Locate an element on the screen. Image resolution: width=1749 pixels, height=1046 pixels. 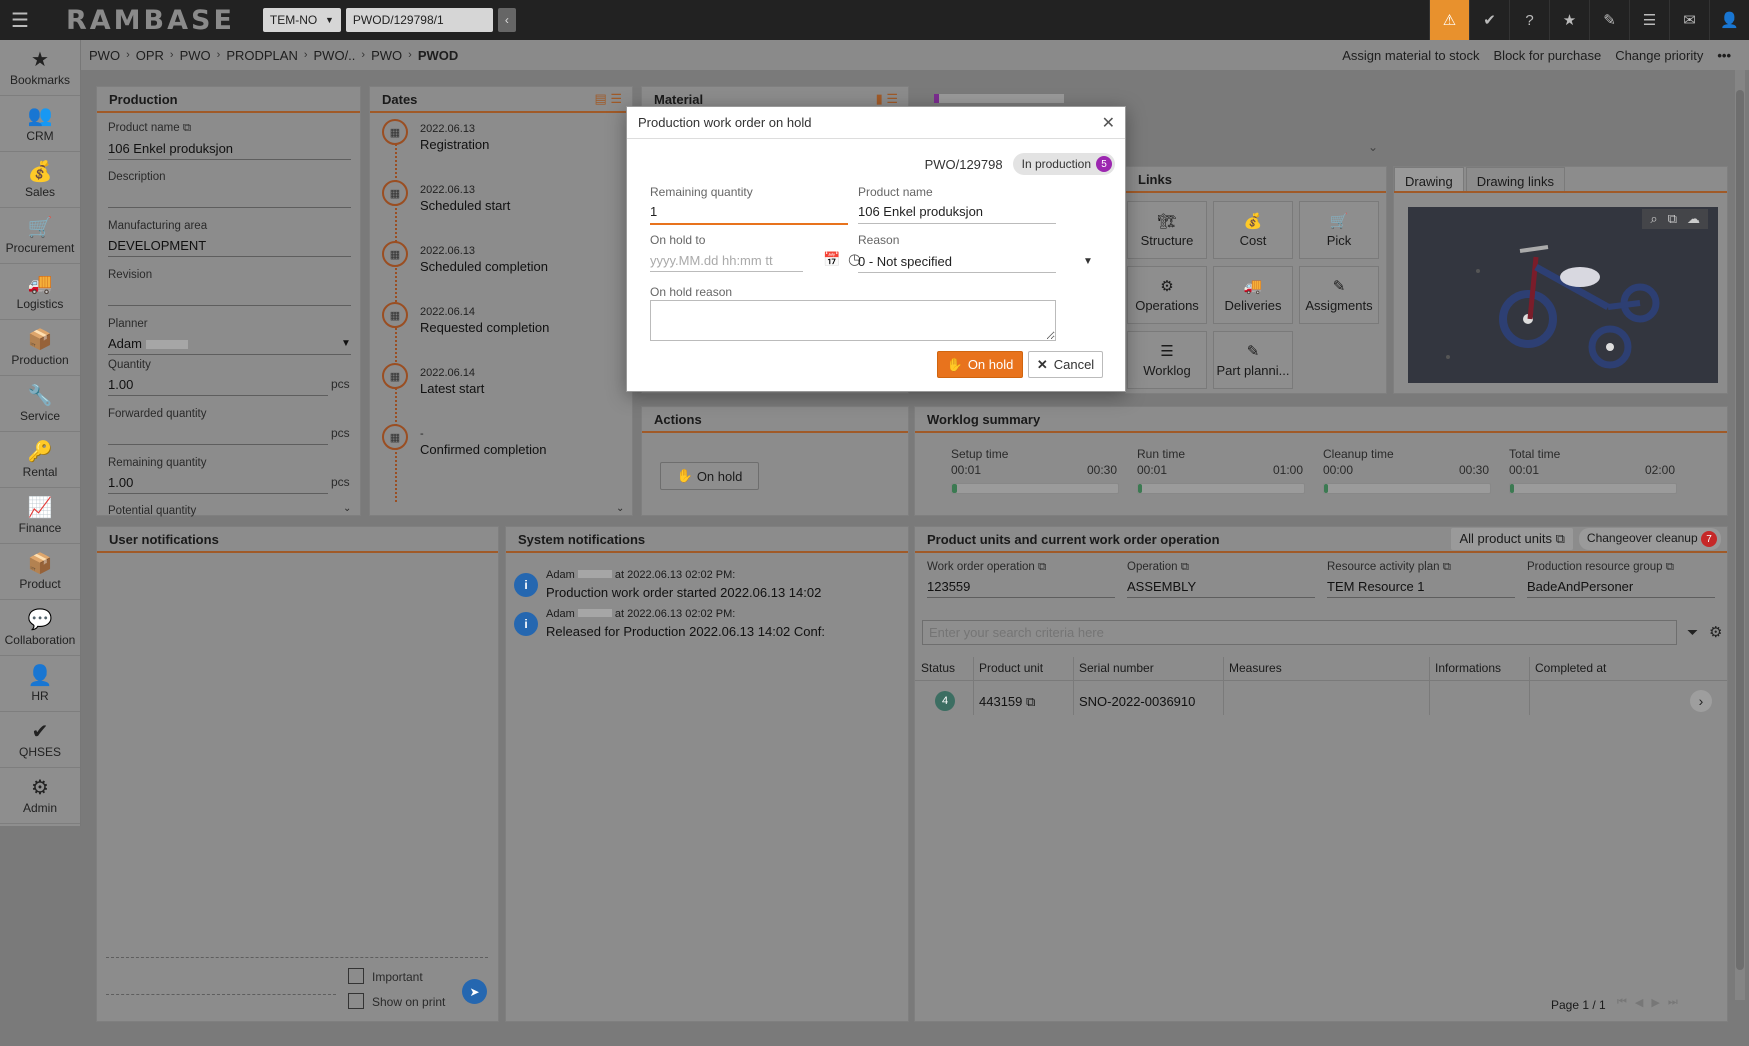
breadcrumb-item: PWO/.. is located at coordinates (335, 55).